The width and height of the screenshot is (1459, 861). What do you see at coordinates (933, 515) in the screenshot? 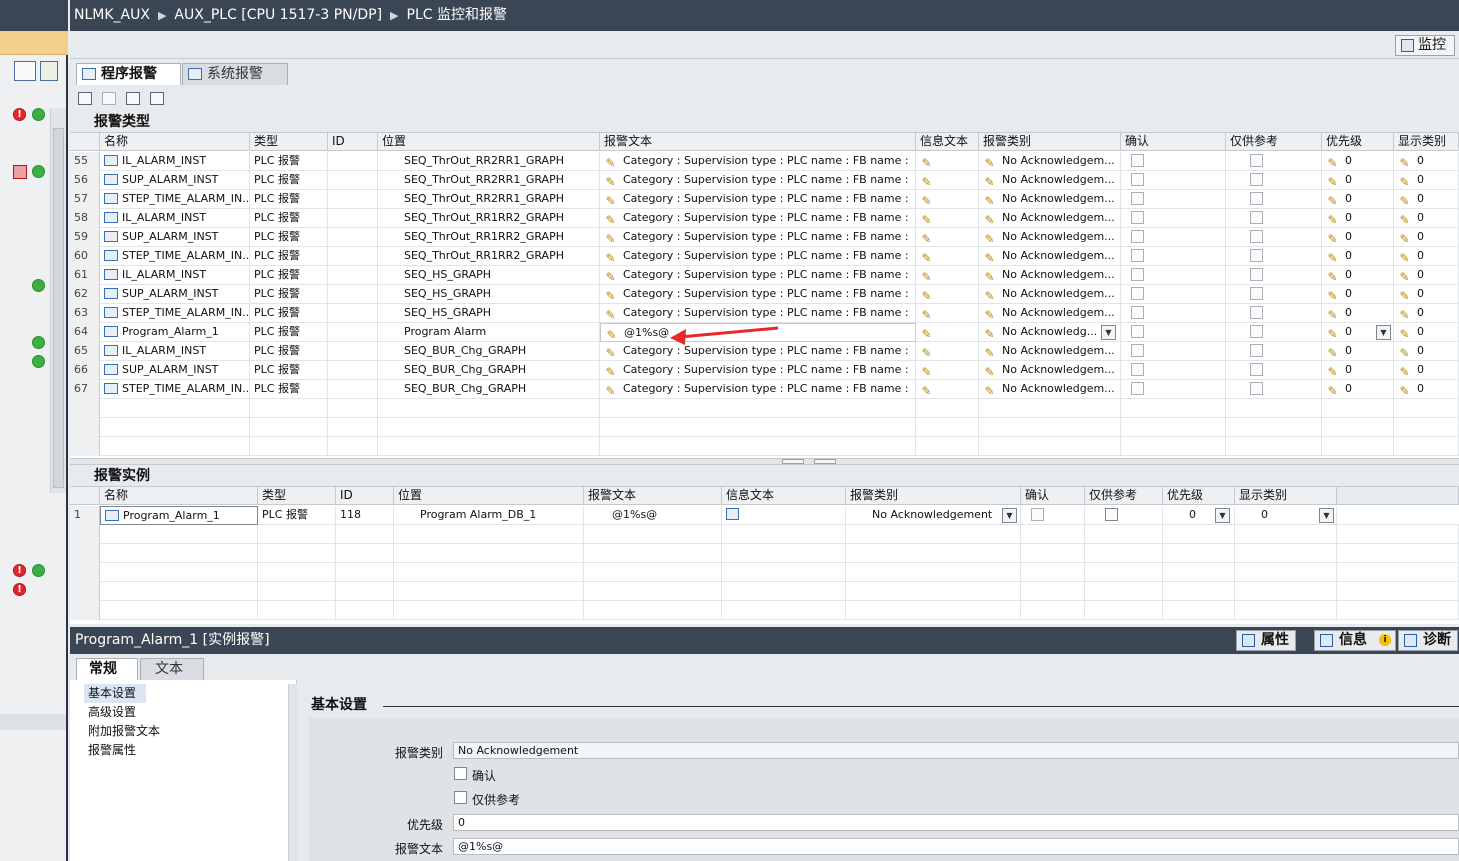
I see `alarm-class-cell: No Acknowledgement ▼` at bounding box center [933, 515].